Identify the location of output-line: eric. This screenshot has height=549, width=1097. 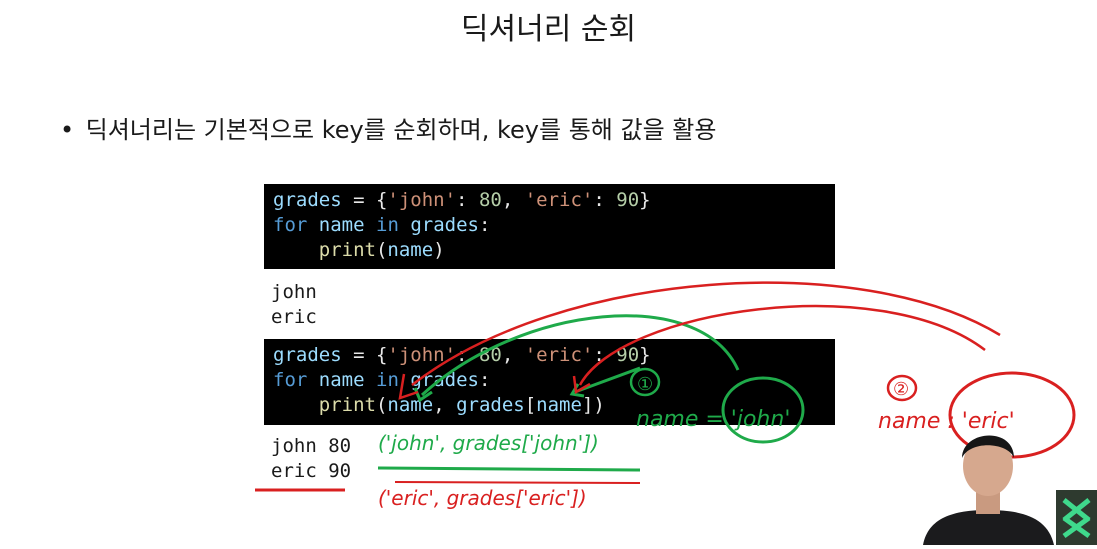
(294, 317).